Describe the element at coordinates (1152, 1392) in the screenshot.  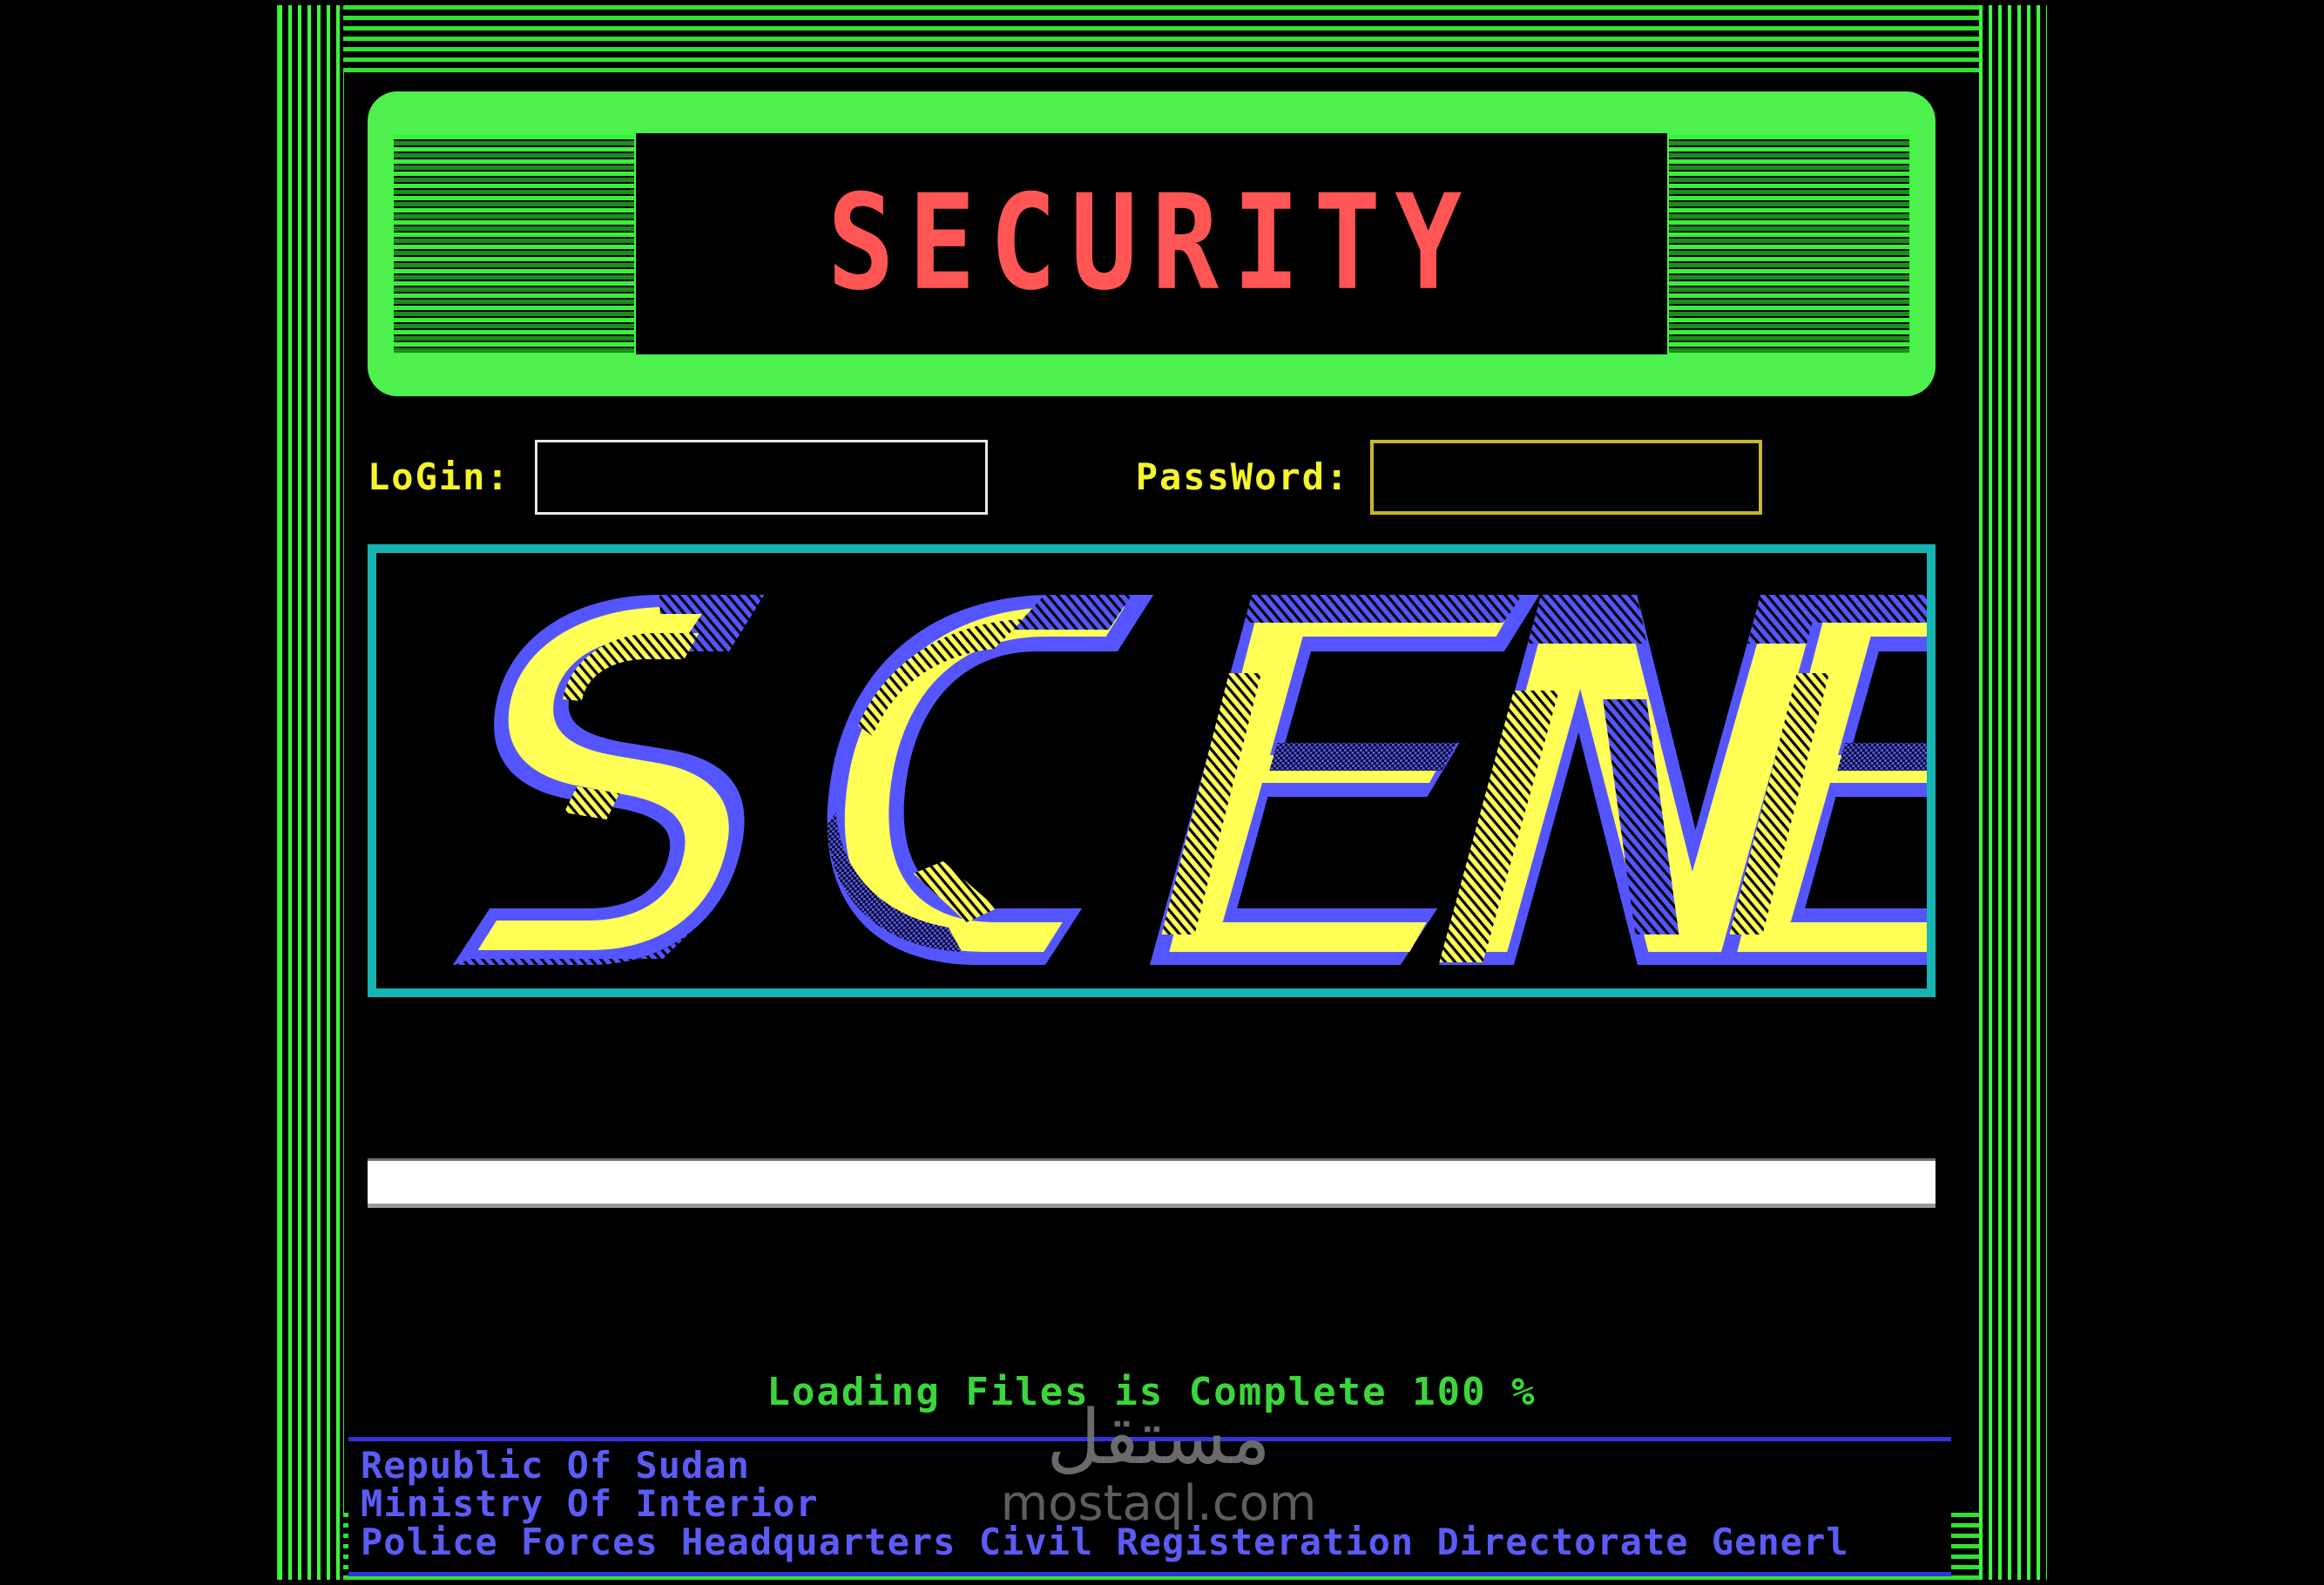
I see `loading-status-text: Loading Files is Complete 100 %` at that location.